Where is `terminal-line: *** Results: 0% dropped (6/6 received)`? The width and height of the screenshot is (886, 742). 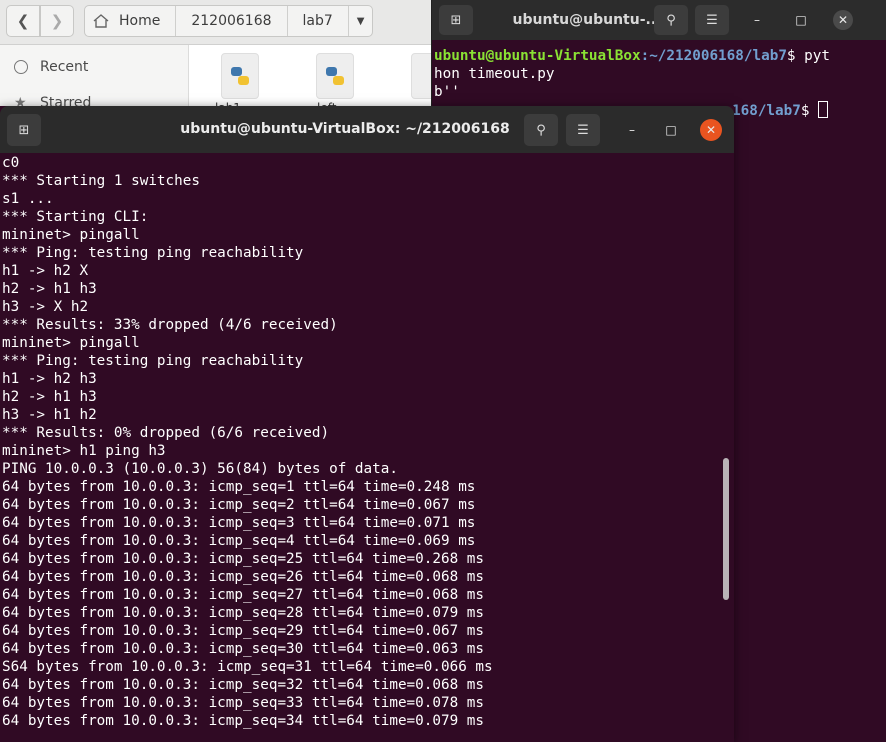 terminal-line: *** Results: 0% dropped (6/6 received) is located at coordinates (166, 433).